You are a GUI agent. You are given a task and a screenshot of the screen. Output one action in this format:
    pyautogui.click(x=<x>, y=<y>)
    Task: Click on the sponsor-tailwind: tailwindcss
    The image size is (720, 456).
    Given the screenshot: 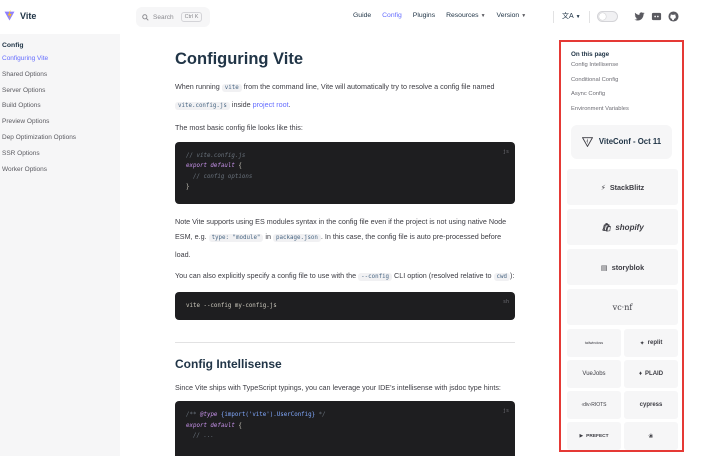 What is the action you would take?
    pyautogui.click(x=594, y=343)
    